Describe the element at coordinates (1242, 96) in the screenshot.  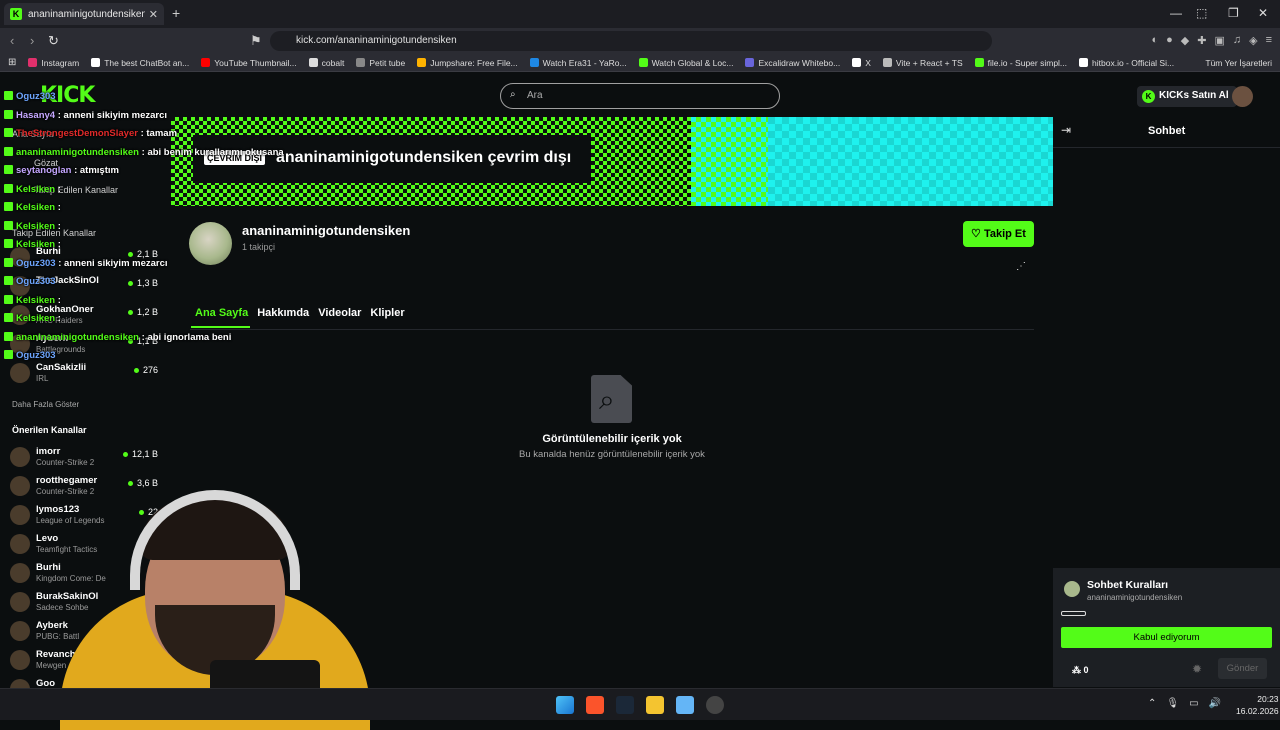
I see `user-avatar` at that location.